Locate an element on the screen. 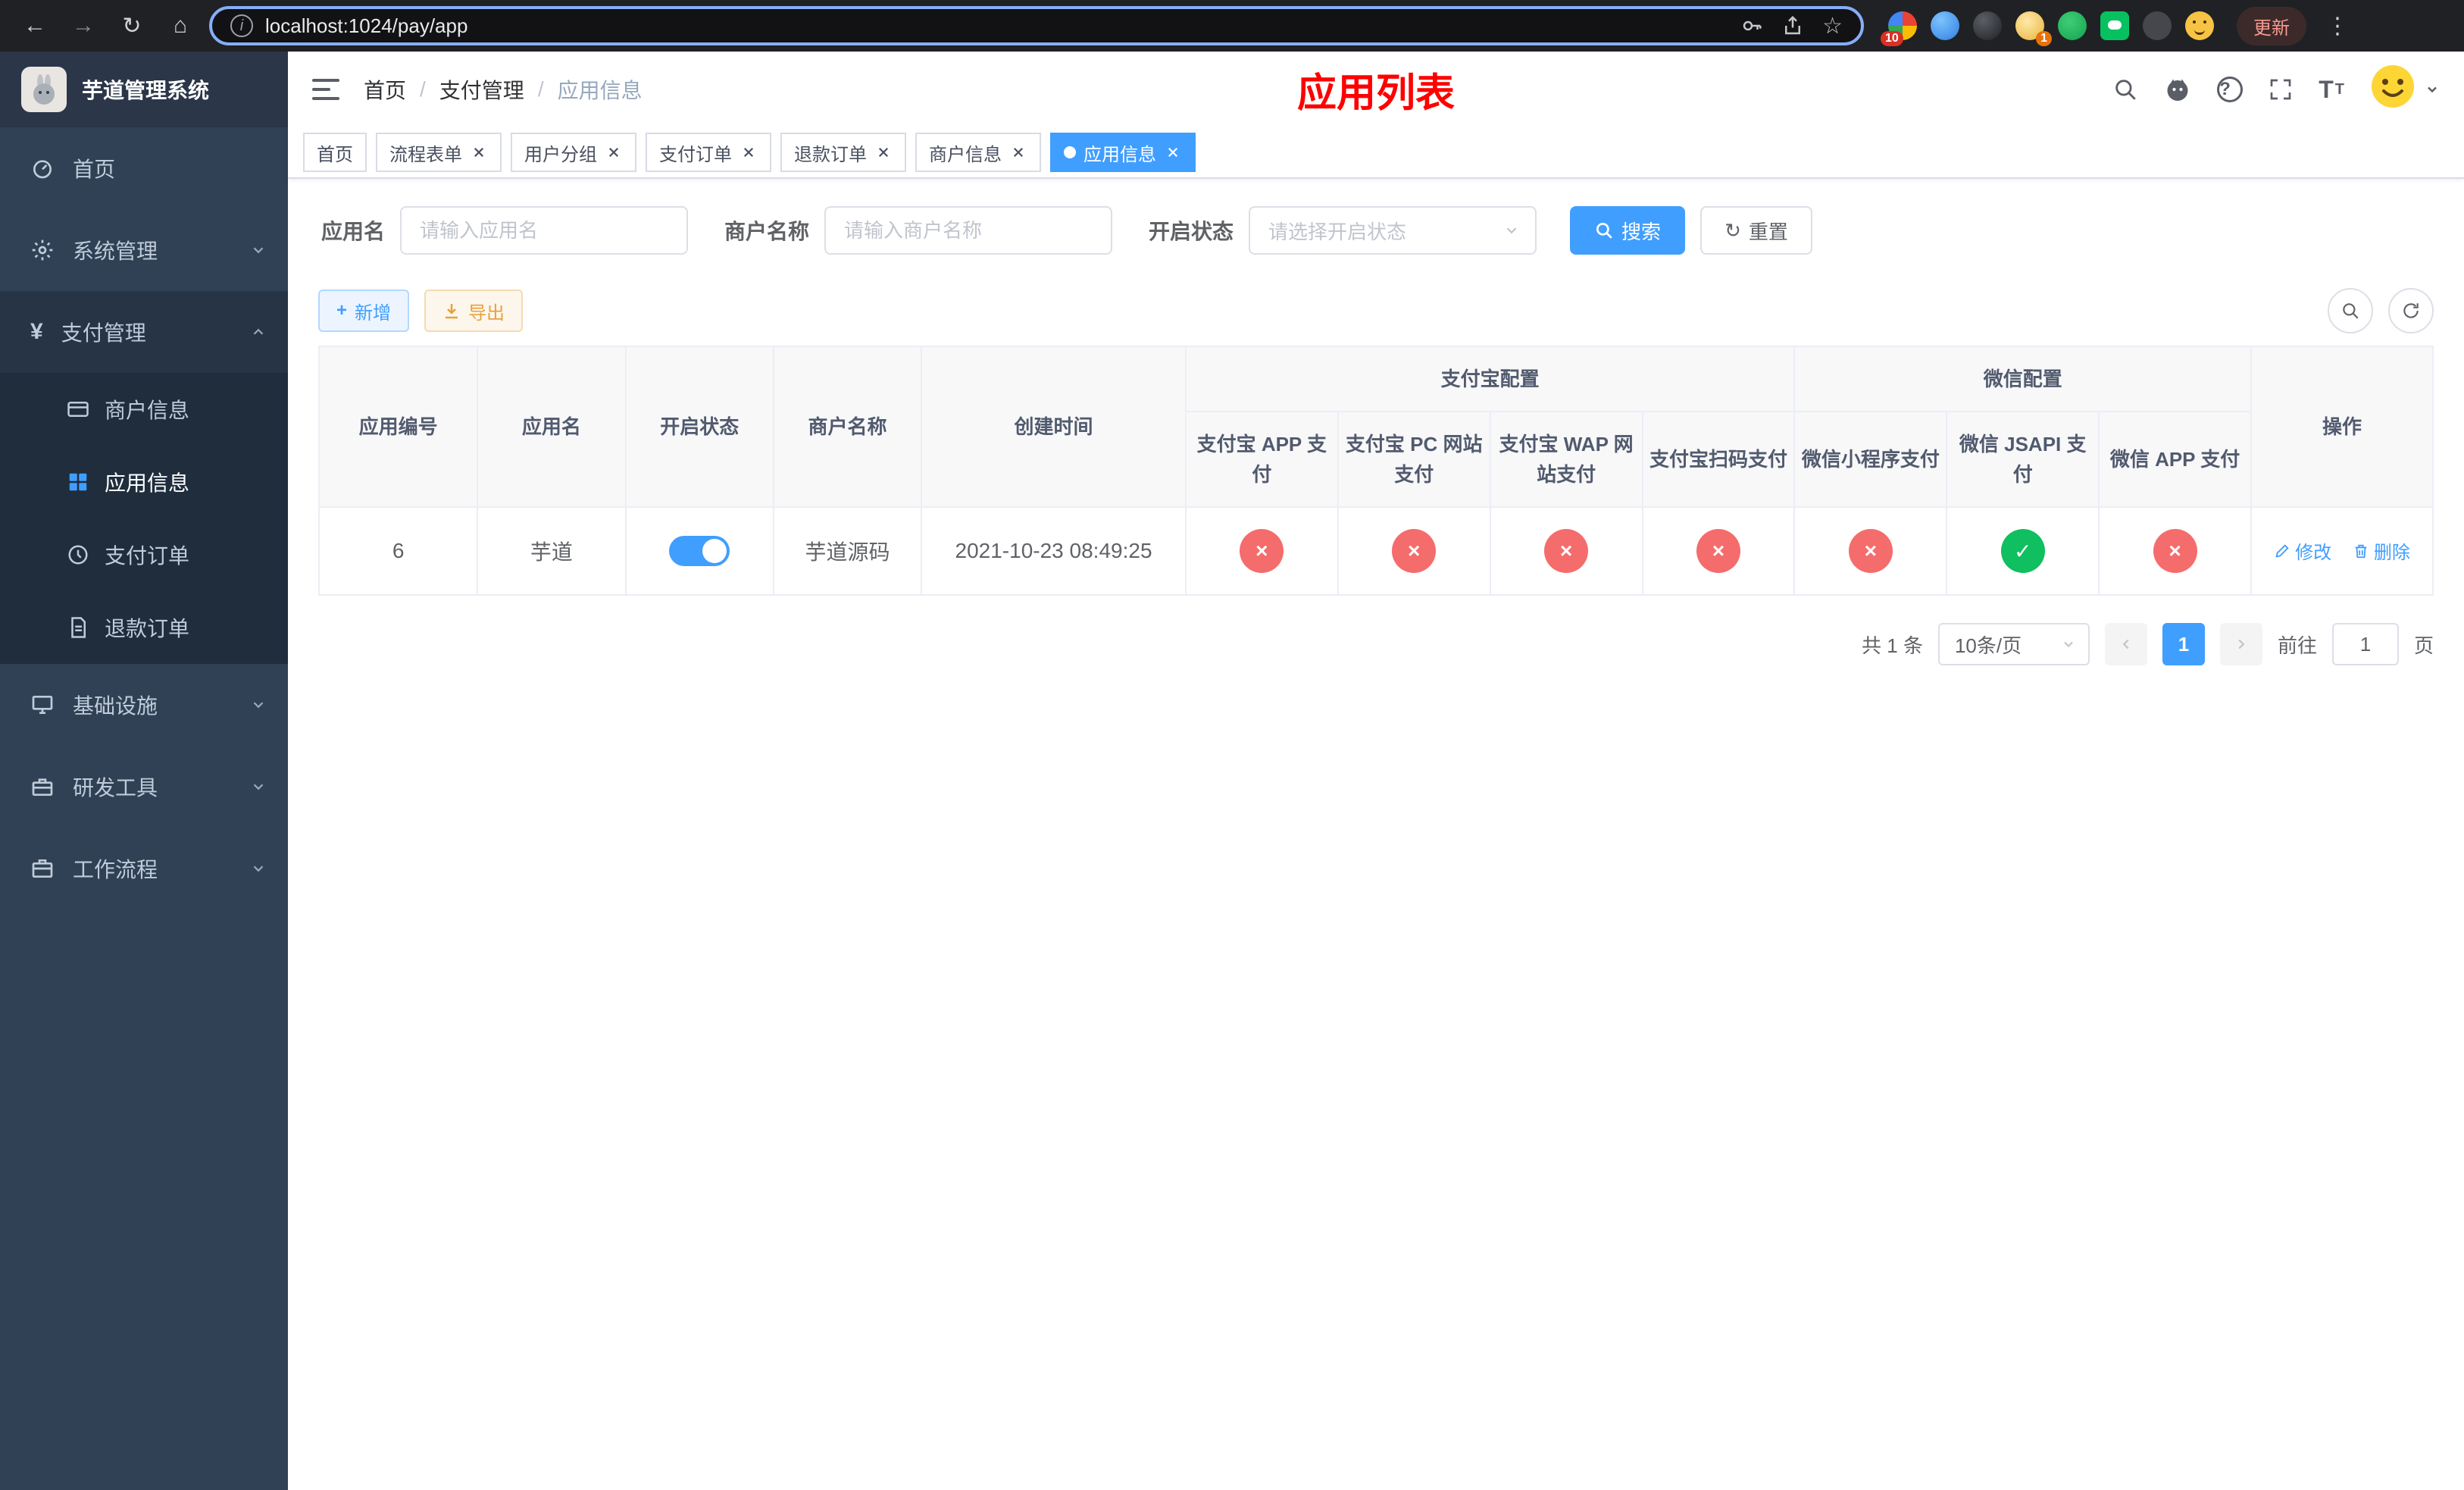 Image resolution: width=2464 pixels, height=1490 pixels. tab-label: 支付订单 is located at coordinates (695, 154).